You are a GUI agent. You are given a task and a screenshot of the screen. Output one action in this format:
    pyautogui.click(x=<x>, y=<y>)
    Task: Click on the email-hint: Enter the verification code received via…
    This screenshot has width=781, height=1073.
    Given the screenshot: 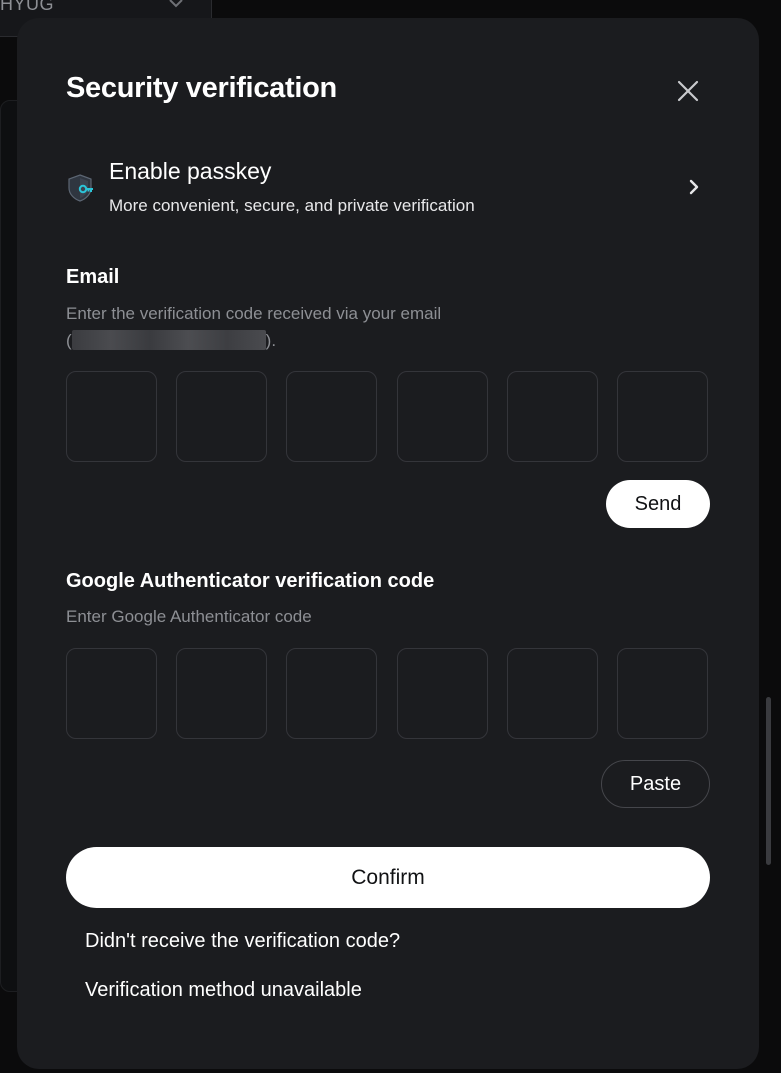 What is the action you would take?
    pyautogui.click(x=253, y=327)
    